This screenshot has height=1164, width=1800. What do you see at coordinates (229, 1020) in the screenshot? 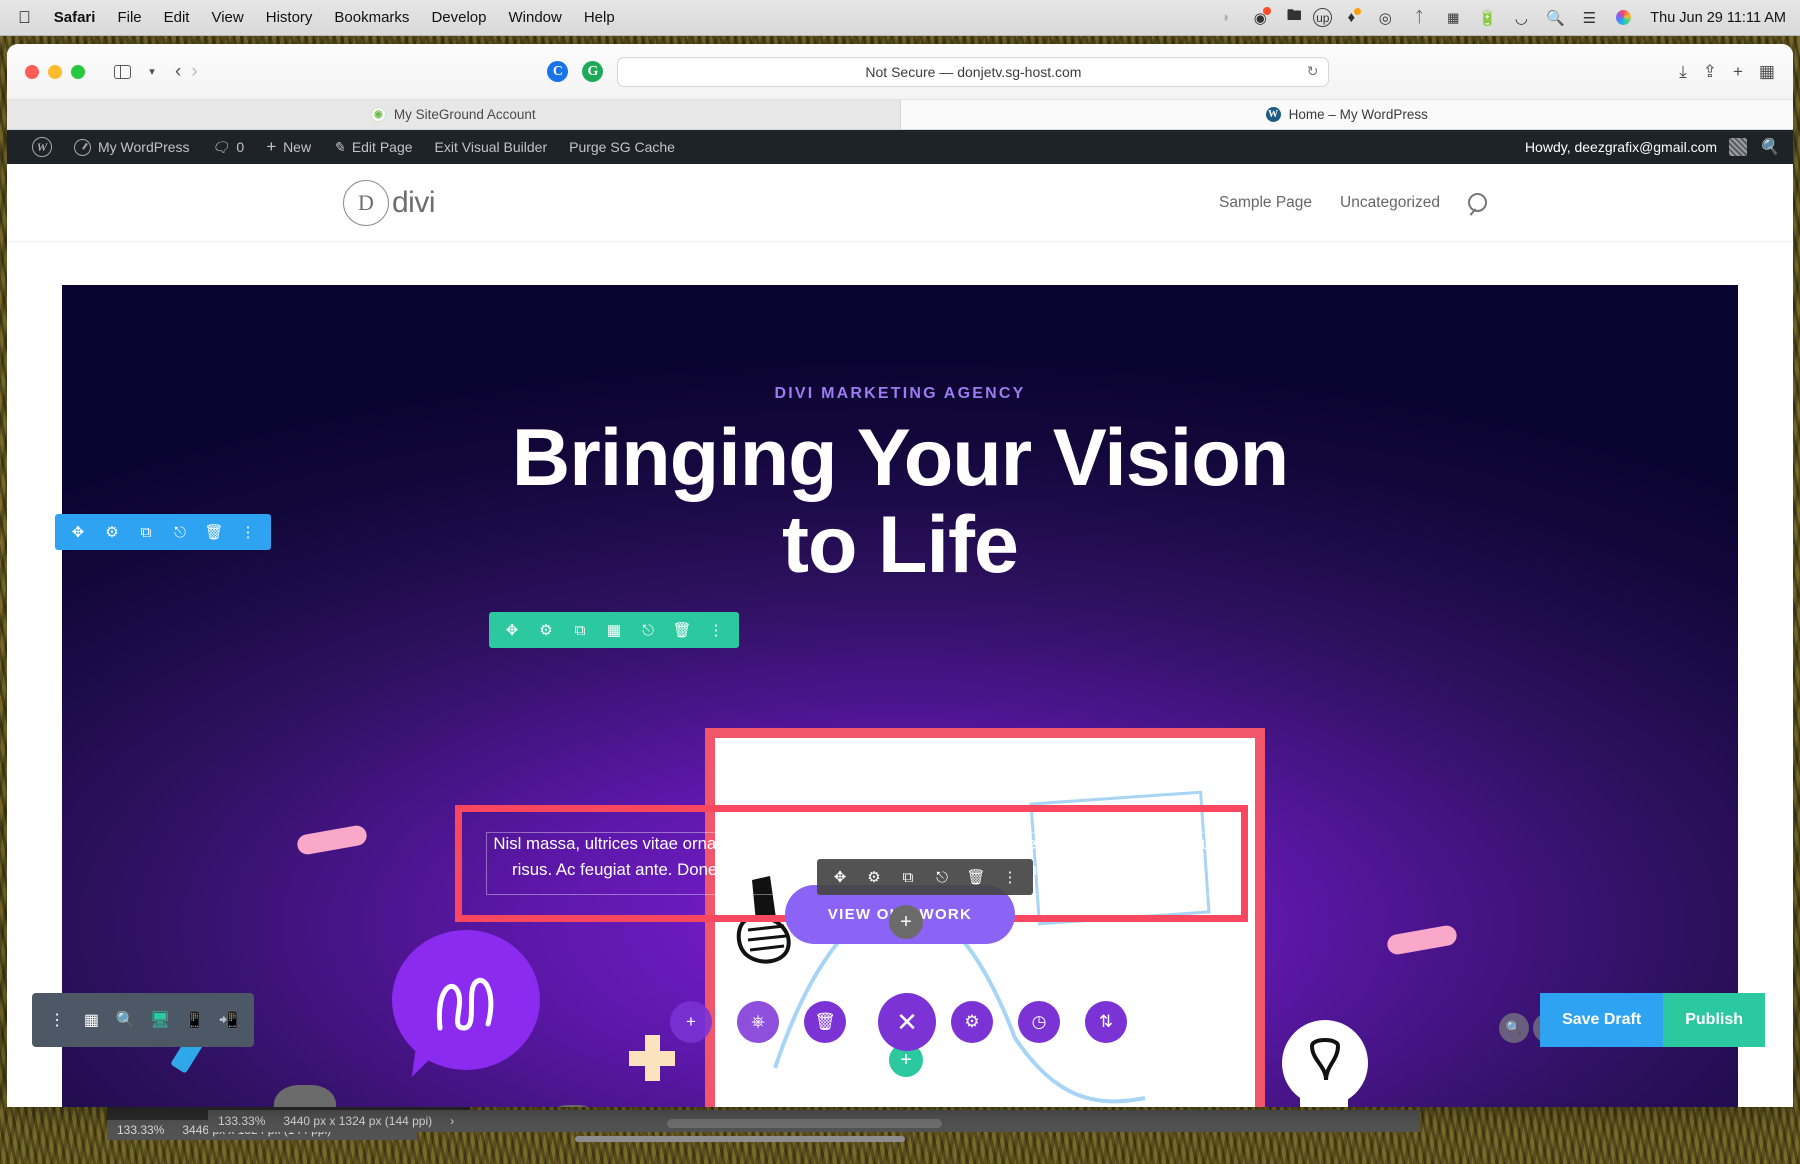
I see `phone-view-icon: 📲` at bounding box center [229, 1020].